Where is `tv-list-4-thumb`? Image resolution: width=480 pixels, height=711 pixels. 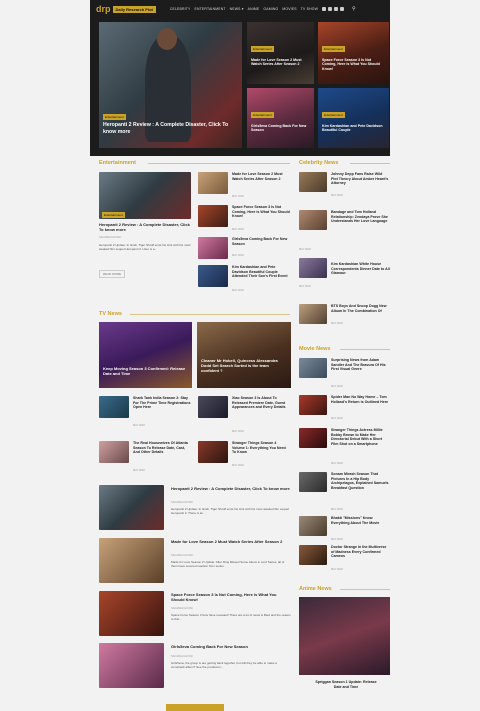
tv-list-4-thumb is located at coordinates (131, 665).